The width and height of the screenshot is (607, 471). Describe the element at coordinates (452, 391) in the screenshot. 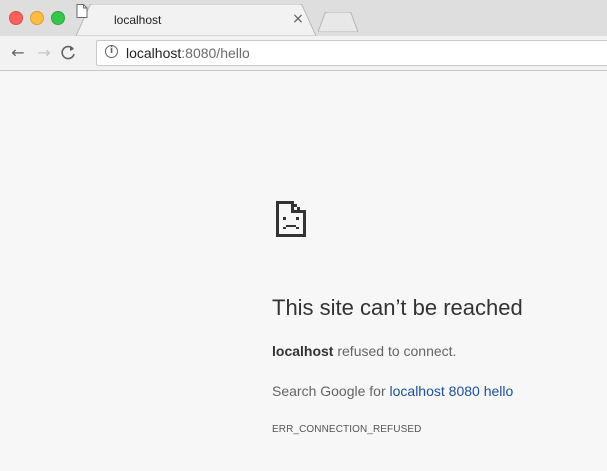

I see `search-link: localhost 8080 hello` at that location.